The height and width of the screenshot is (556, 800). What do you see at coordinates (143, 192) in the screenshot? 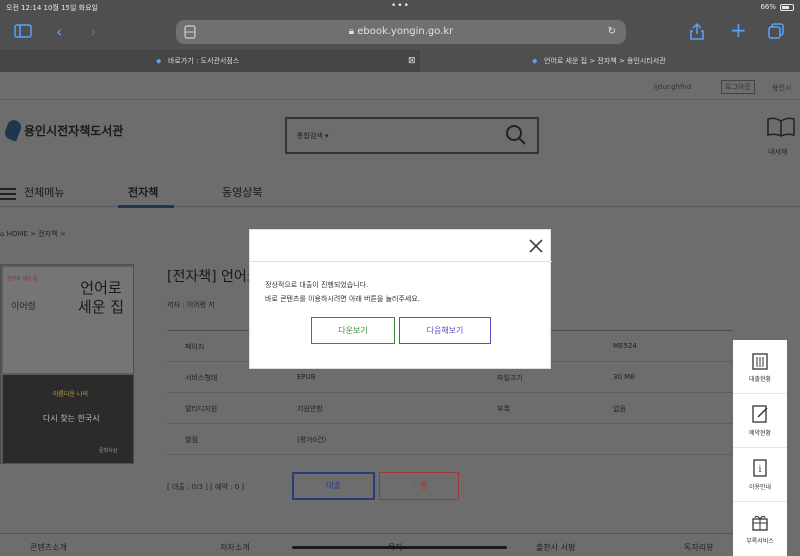
I see `nav-ebook: 전자책` at bounding box center [143, 192].